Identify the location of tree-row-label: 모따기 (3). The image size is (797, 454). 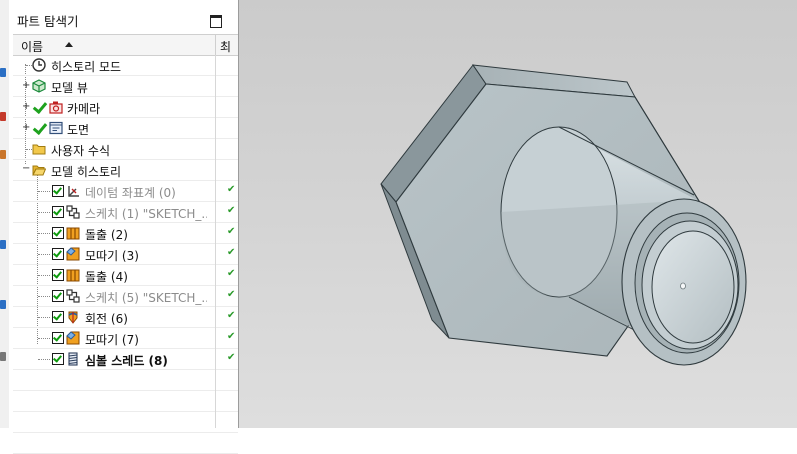
(112, 256).